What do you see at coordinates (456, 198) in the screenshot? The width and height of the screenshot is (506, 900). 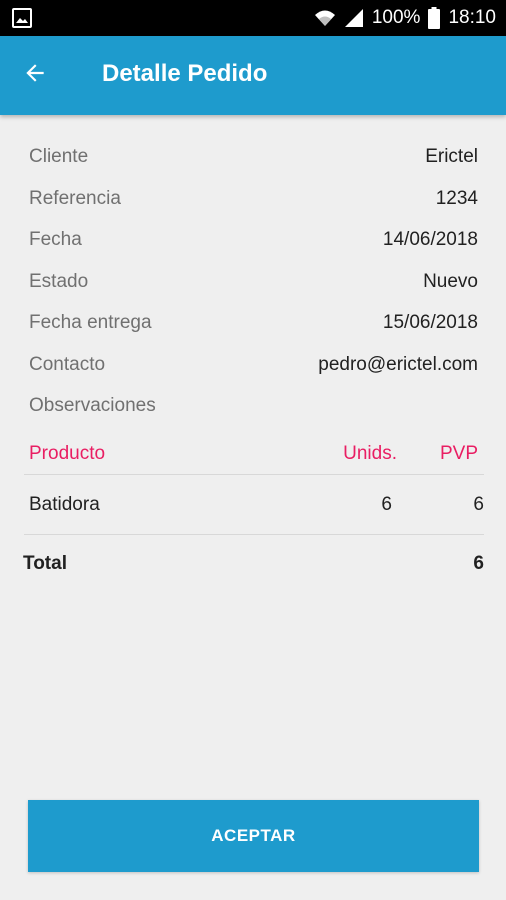 I see `detail-value: 1234` at bounding box center [456, 198].